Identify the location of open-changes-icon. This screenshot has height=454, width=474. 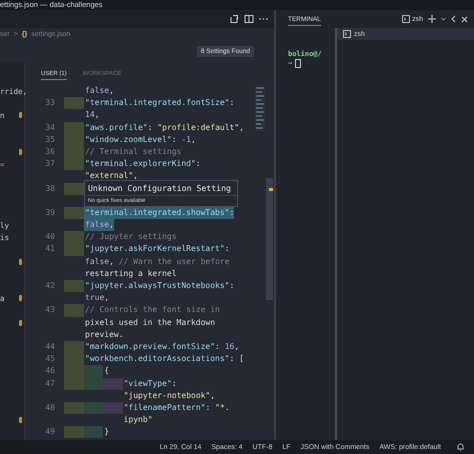
(234, 19).